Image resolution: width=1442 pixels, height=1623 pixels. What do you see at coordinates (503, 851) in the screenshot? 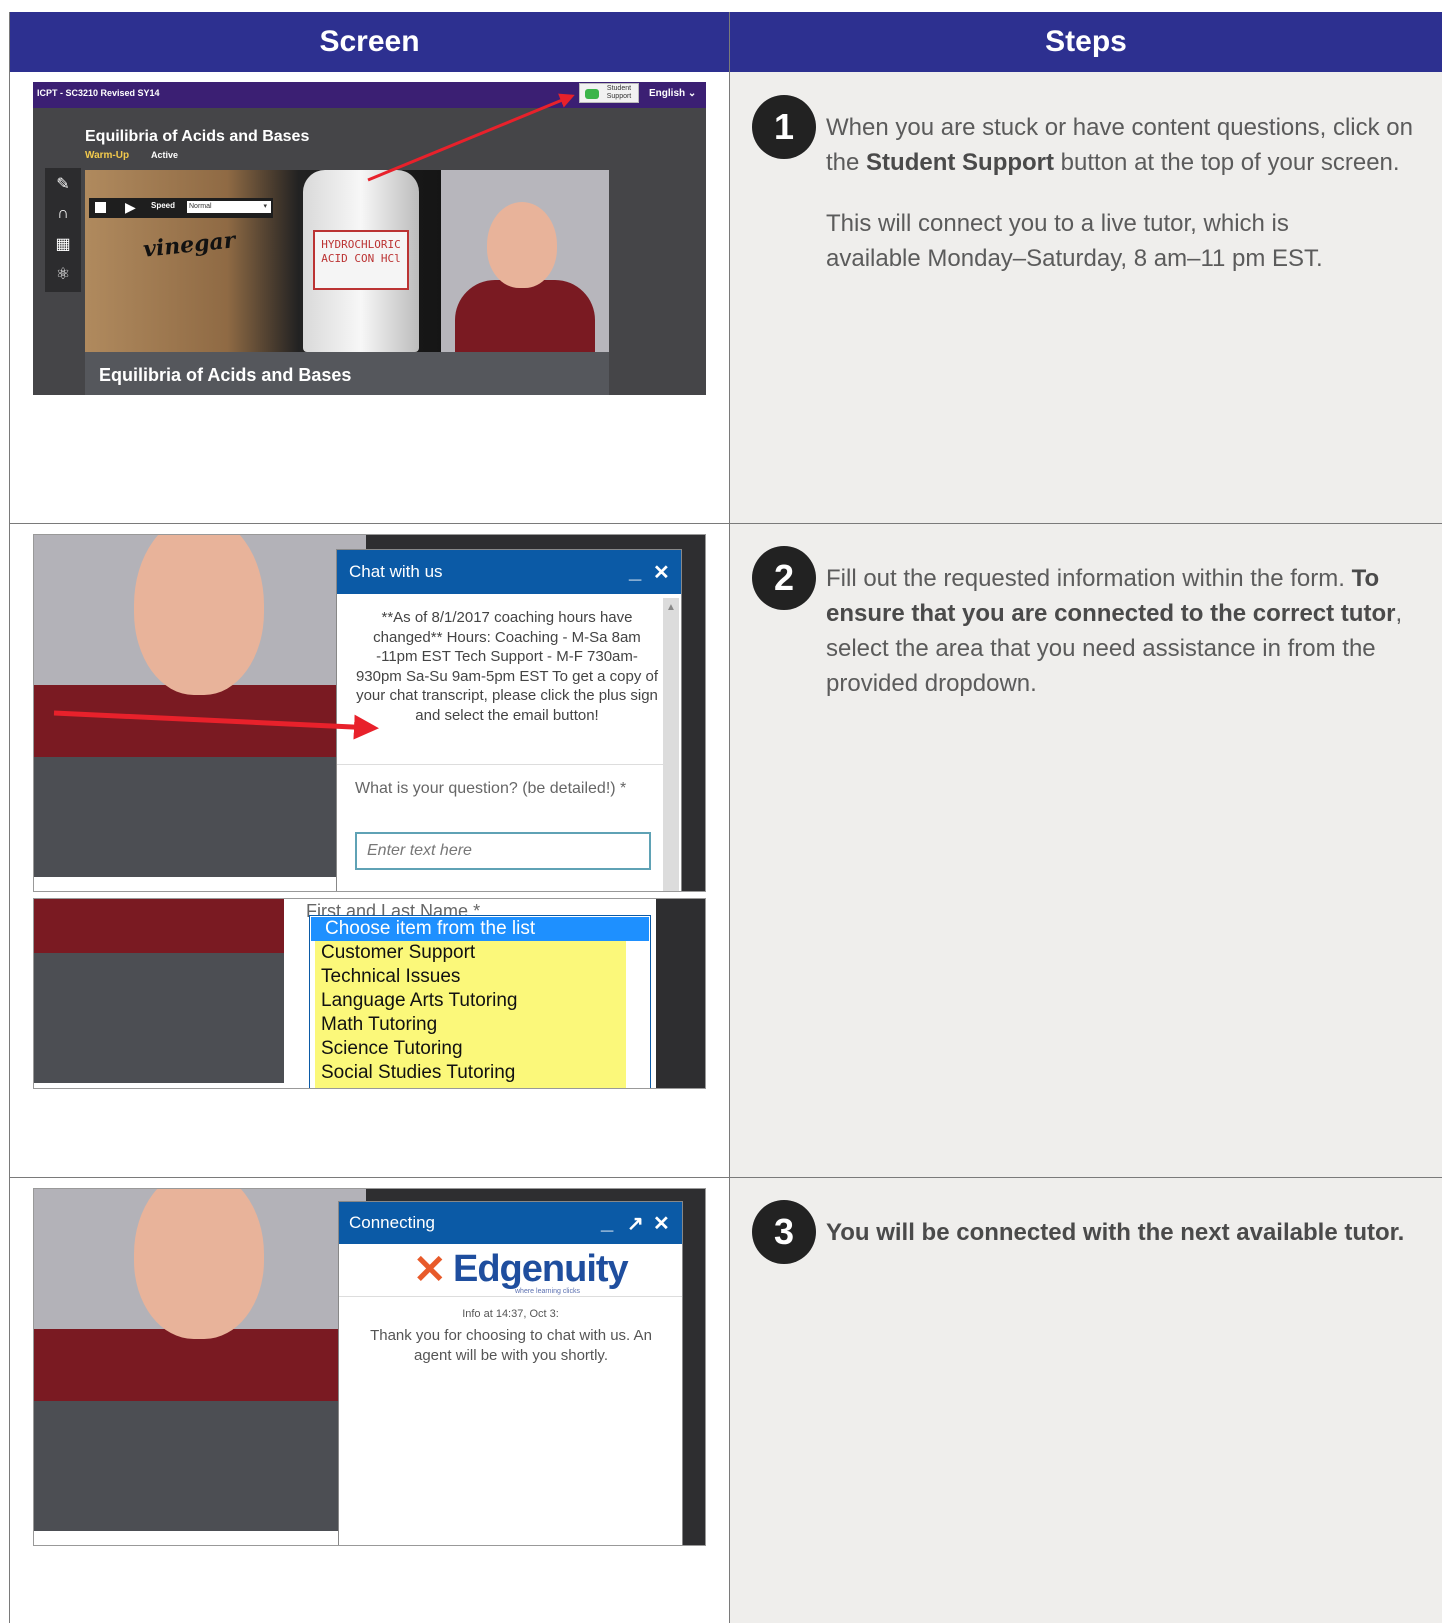
I see `question-input: Enter text here` at bounding box center [503, 851].